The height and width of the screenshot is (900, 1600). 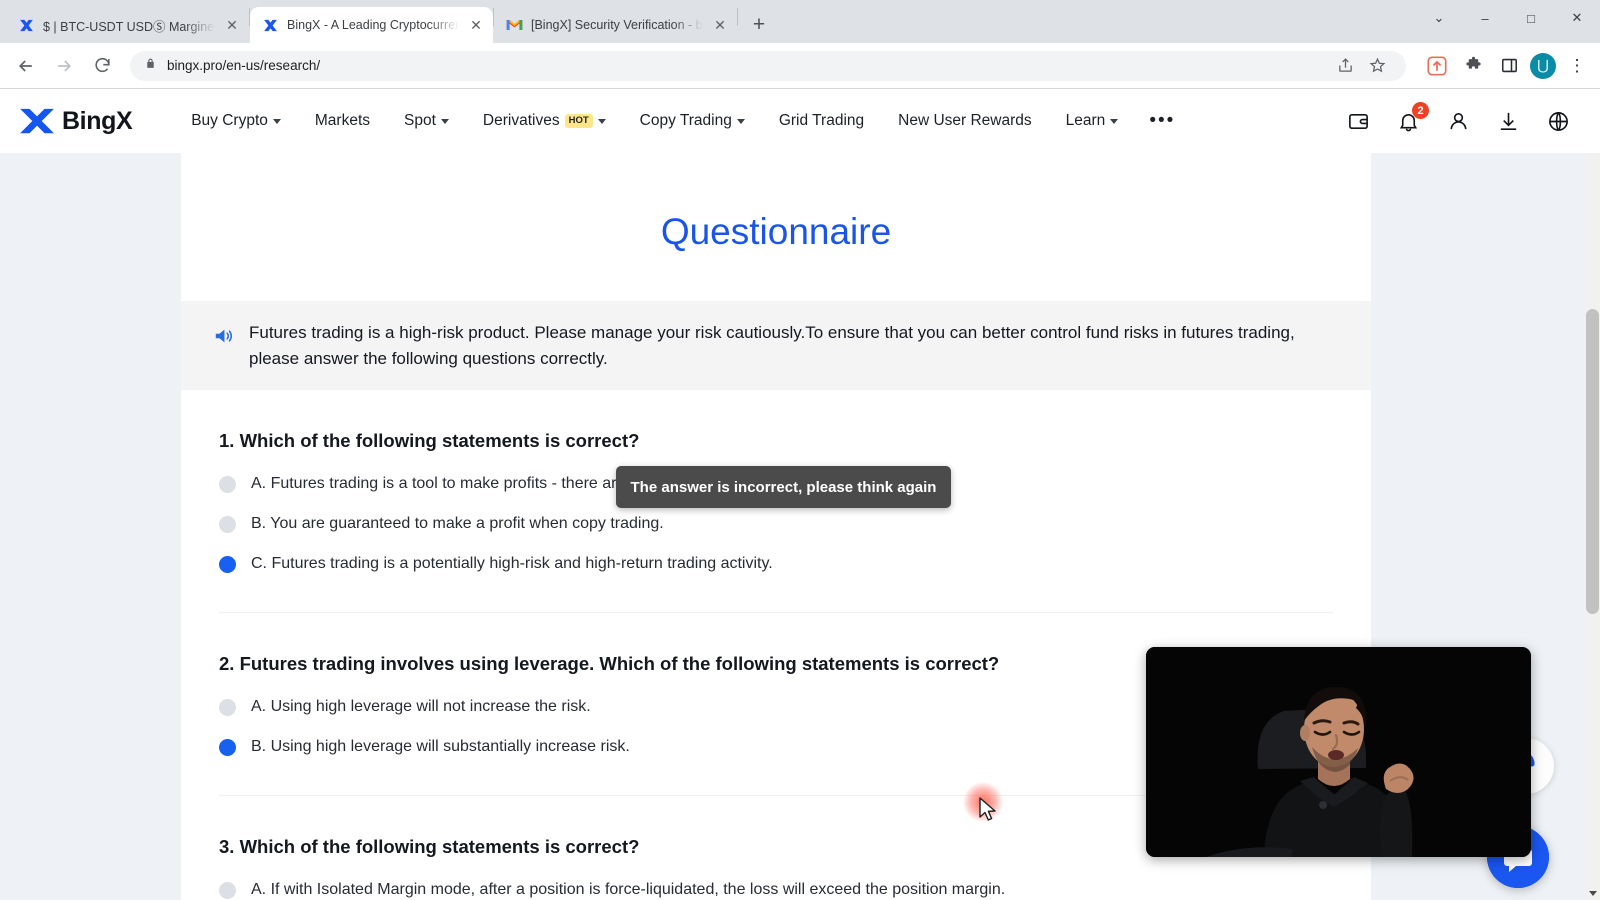 I want to click on nav-item-grid-trading: Grid Trading, so click(x=821, y=121).